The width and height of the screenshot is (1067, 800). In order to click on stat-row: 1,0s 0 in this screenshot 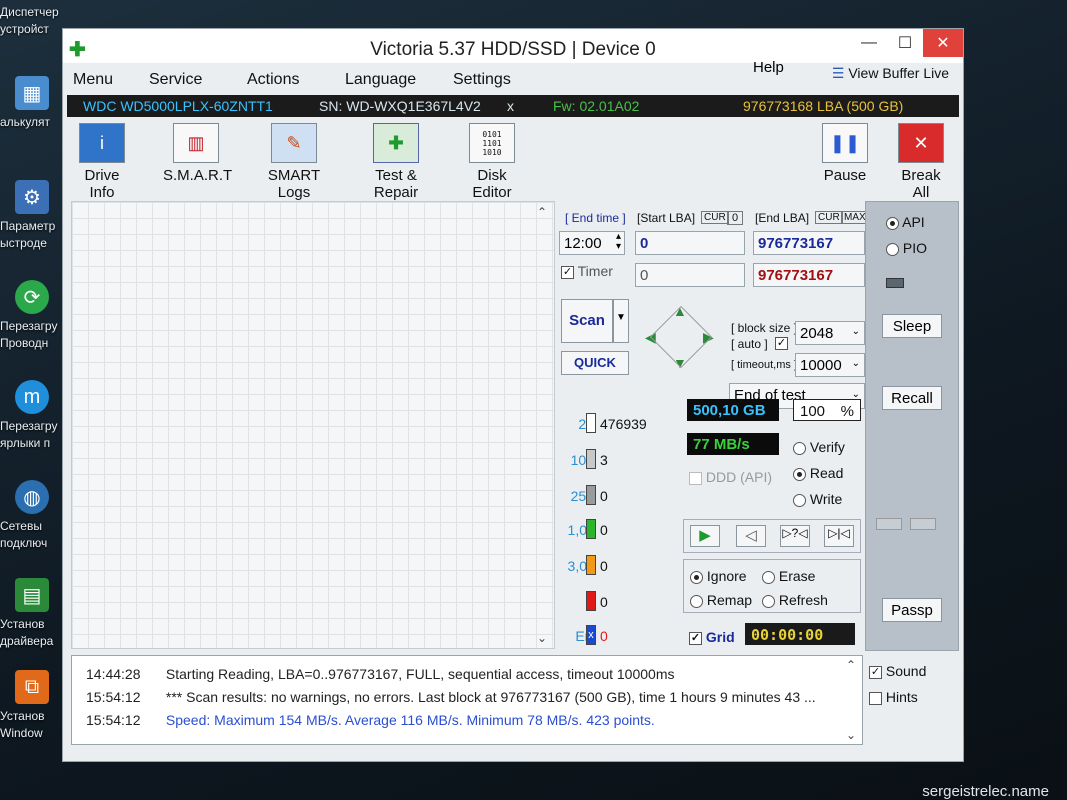, I will do `click(619, 531)`.